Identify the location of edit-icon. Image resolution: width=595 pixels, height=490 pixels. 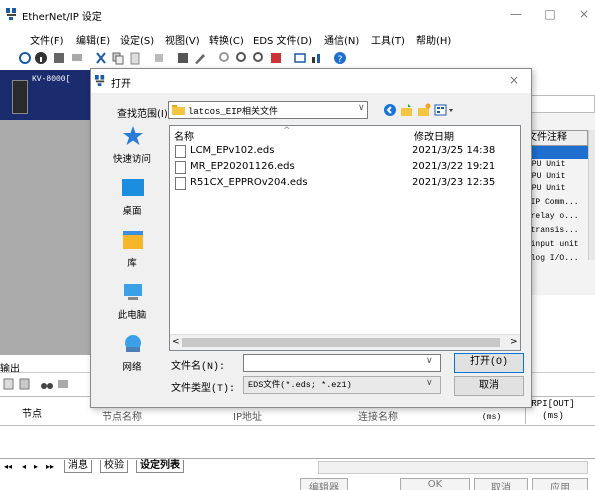
(183, 58).